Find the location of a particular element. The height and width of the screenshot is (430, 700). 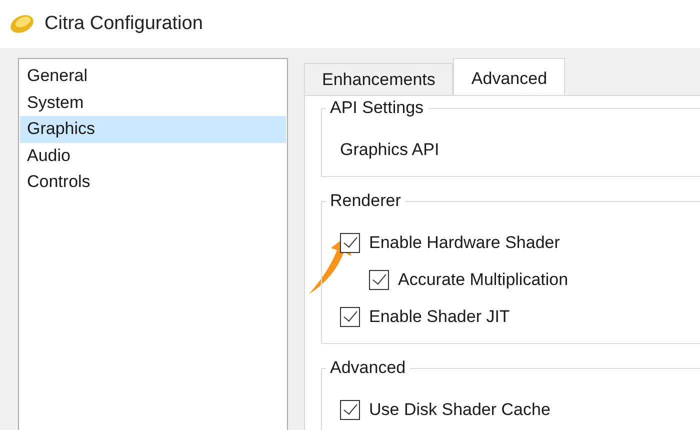

coin-icon is located at coordinates (22, 24).